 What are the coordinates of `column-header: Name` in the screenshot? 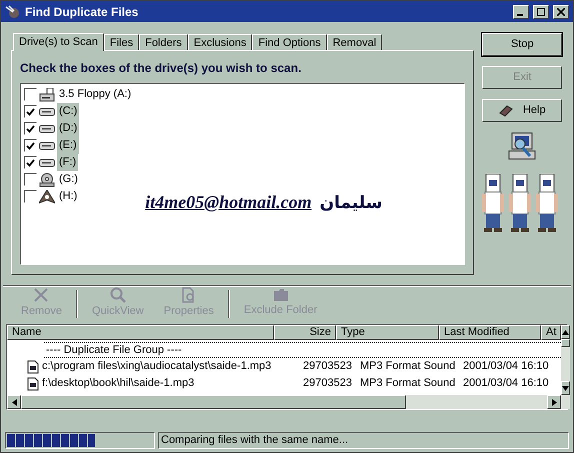 It's located at (140, 332).